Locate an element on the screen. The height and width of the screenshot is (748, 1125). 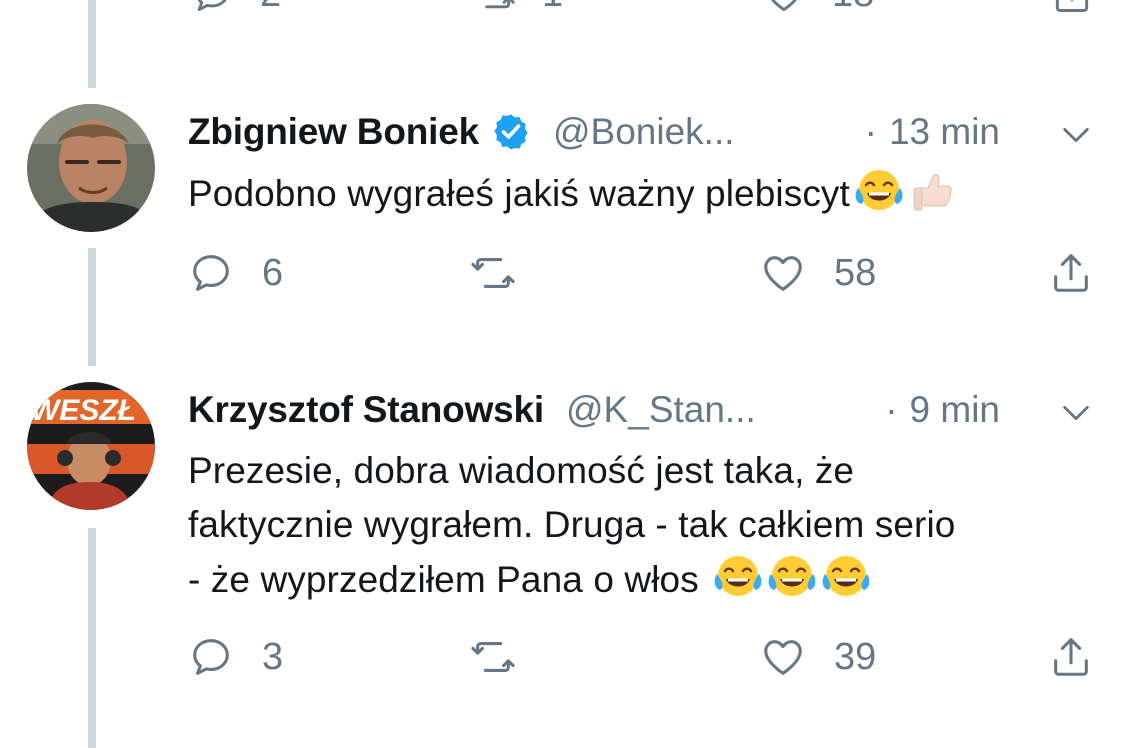
like-button: 18 is located at coordinates (818, 8).